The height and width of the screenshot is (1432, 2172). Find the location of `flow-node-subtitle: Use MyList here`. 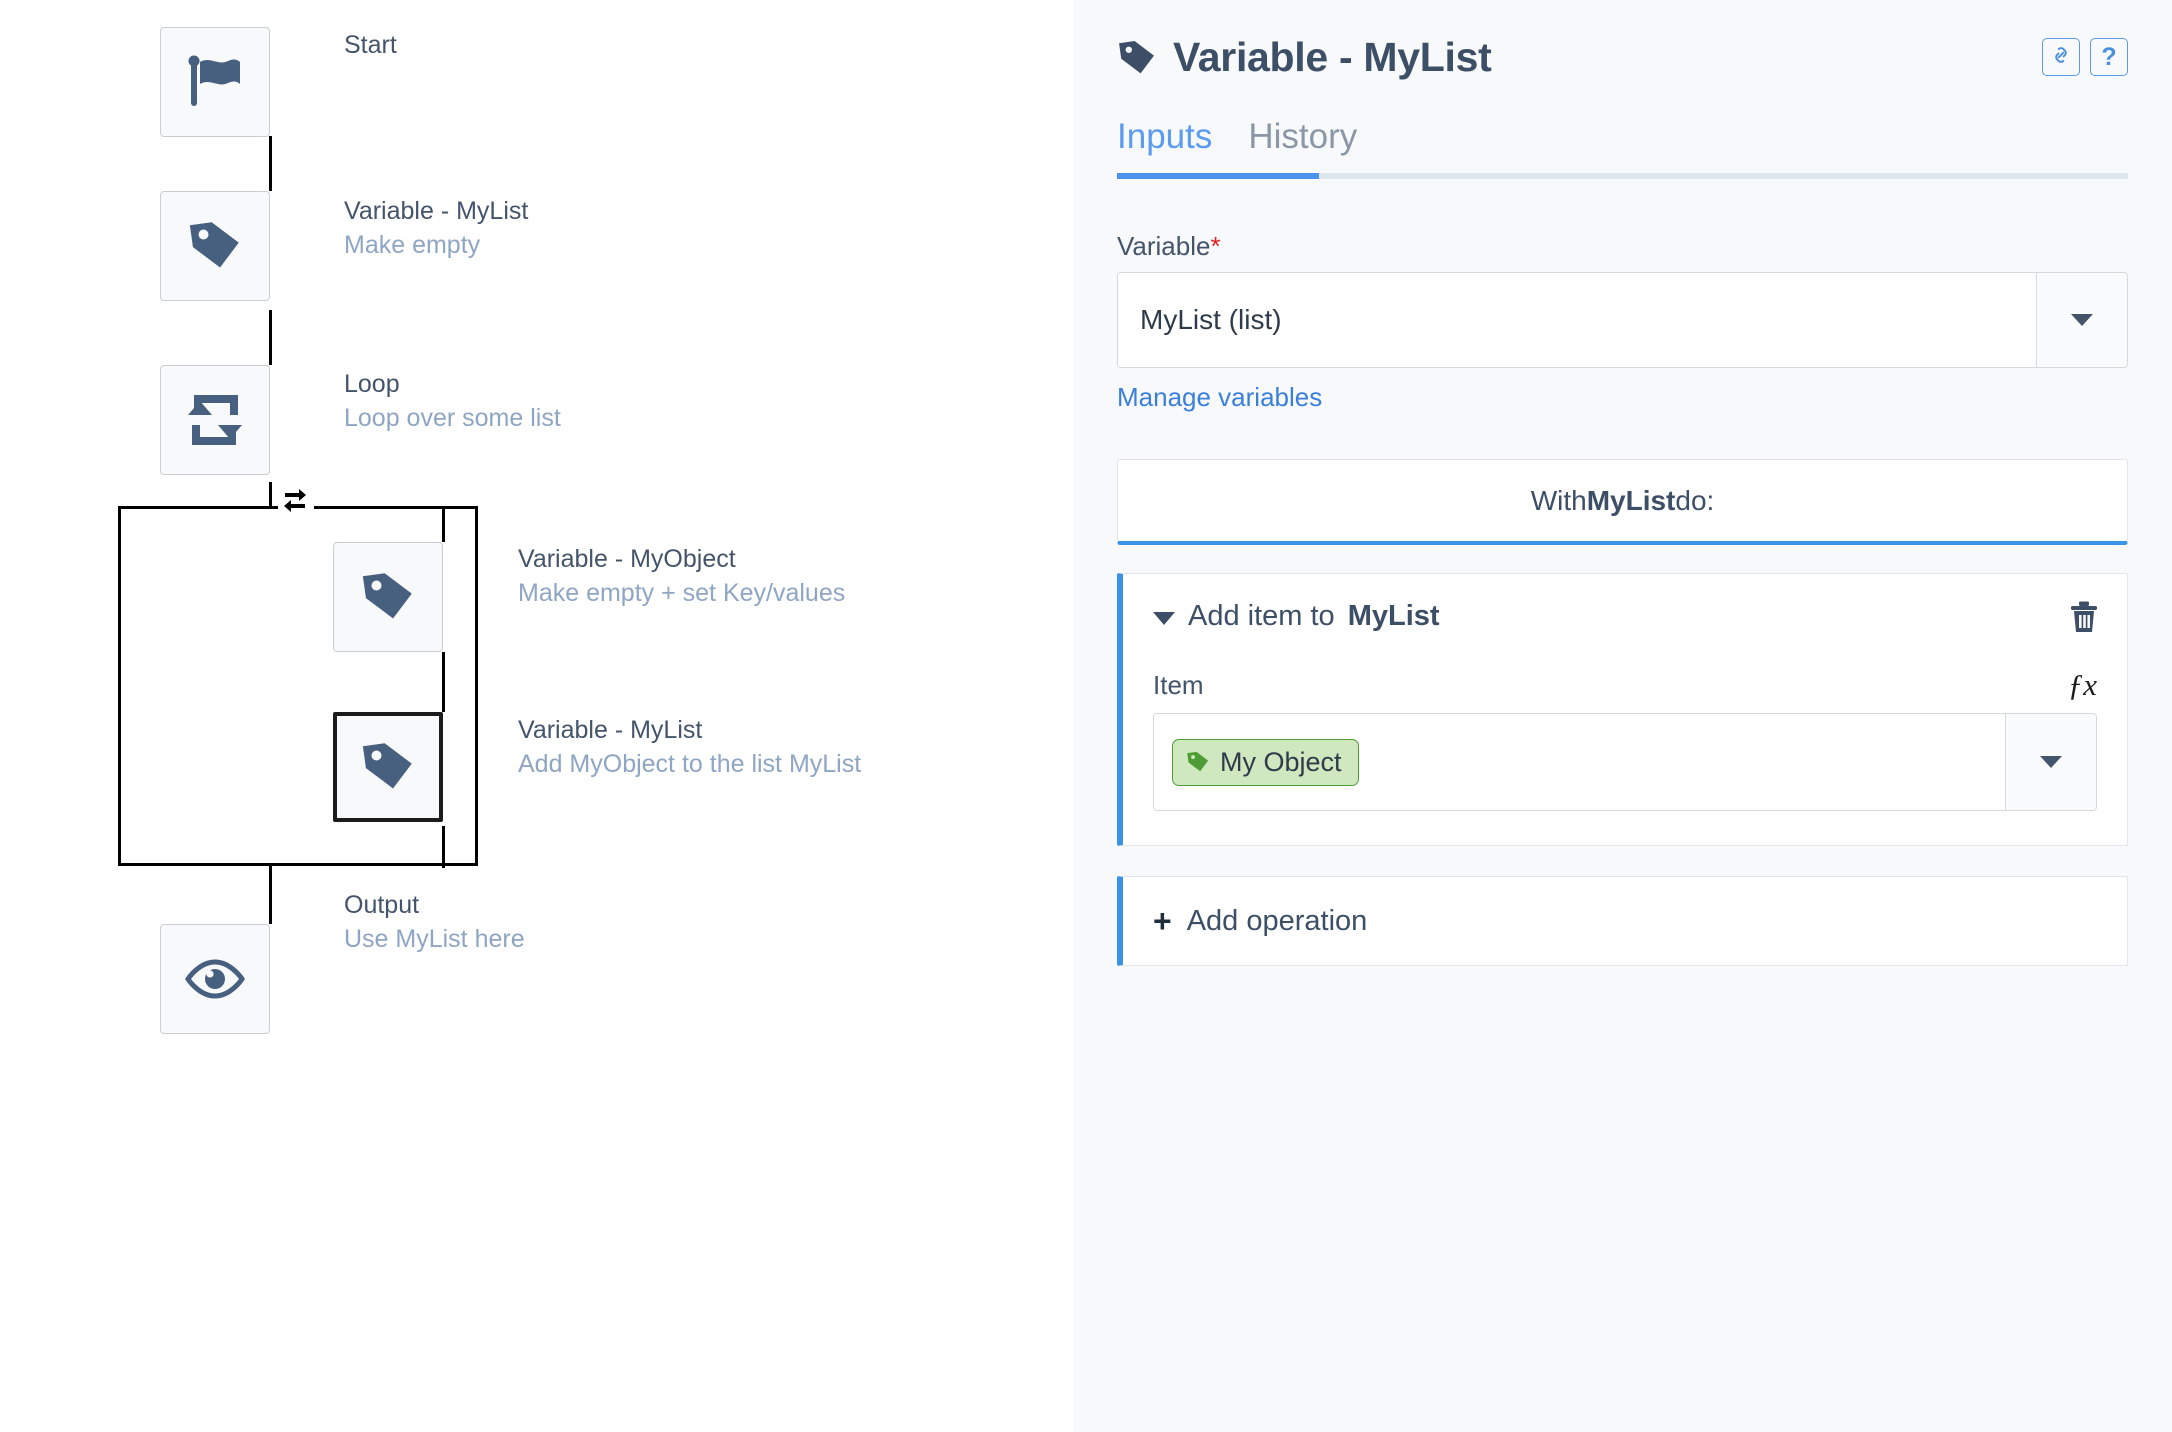

flow-node-subtitle: Use MyList here is located at coordinates (434, 938).